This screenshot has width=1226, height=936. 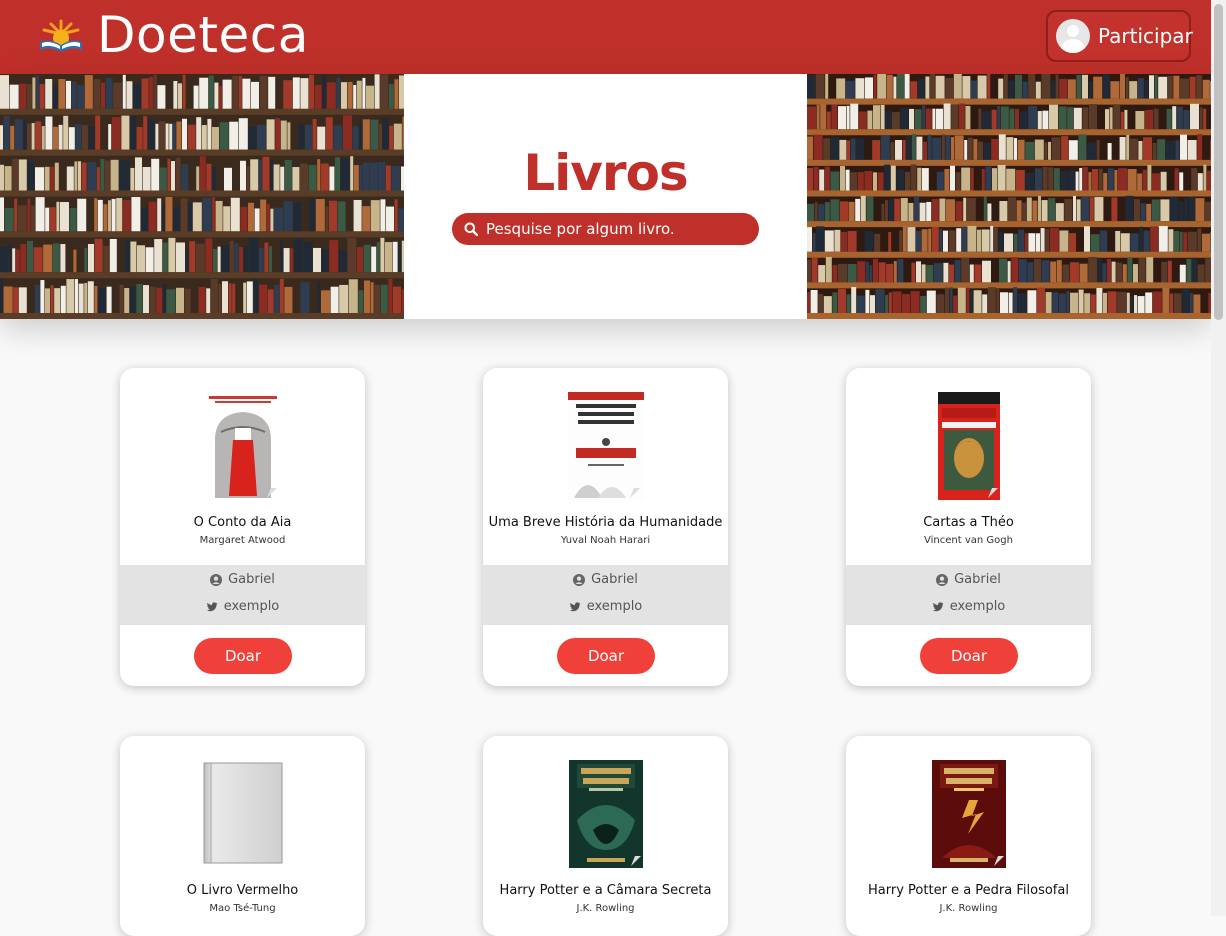 I want to click on bookshelf-image-right, so click(x=1009, y=196).